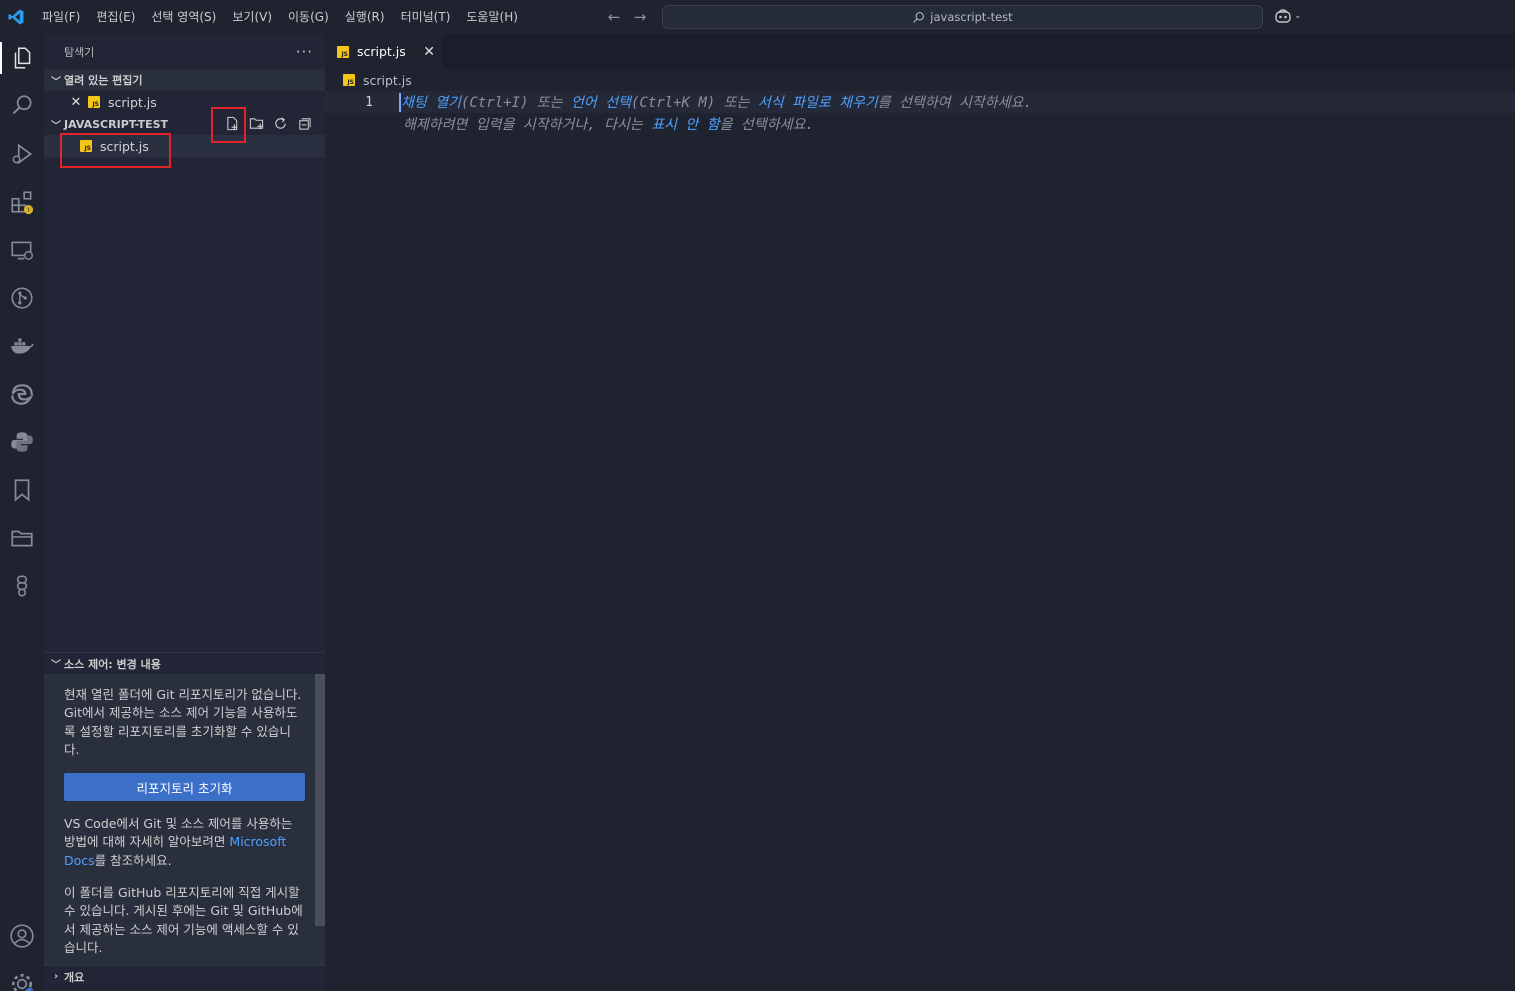  Describe the element at coordinates (184, 102) in the screenshot. I see `open-editor-item: ✕ JS script.js` at that location.